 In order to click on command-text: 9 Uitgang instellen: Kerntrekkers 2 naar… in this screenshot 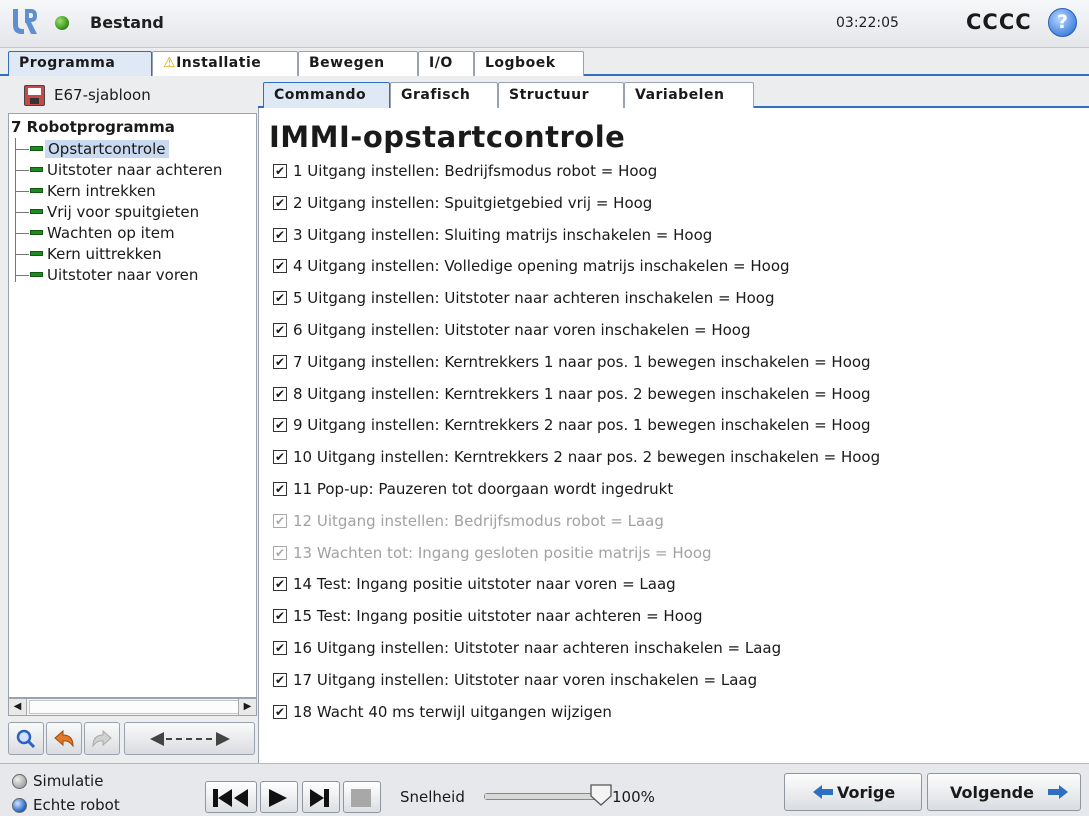, I will do `click(582, 425)`.